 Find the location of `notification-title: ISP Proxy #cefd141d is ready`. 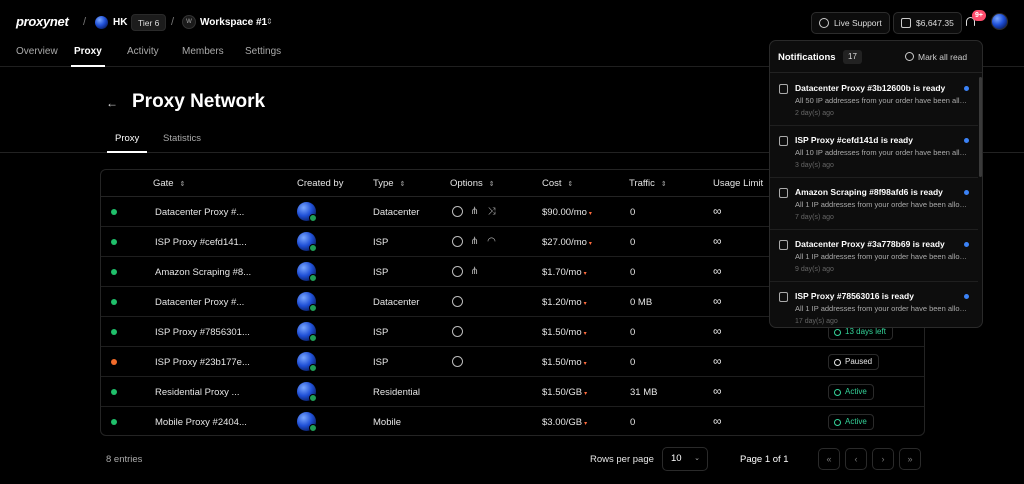

notification-title: ISP Proxy #cefd141d is ready is located at coordinates (854, 140).